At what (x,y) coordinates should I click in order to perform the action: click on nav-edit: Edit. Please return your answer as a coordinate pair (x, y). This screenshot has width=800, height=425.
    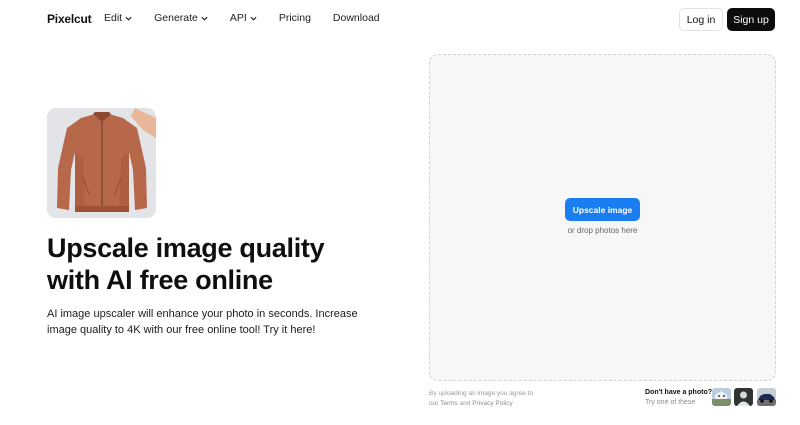
    Looking at the image, I should click on (118, 18).